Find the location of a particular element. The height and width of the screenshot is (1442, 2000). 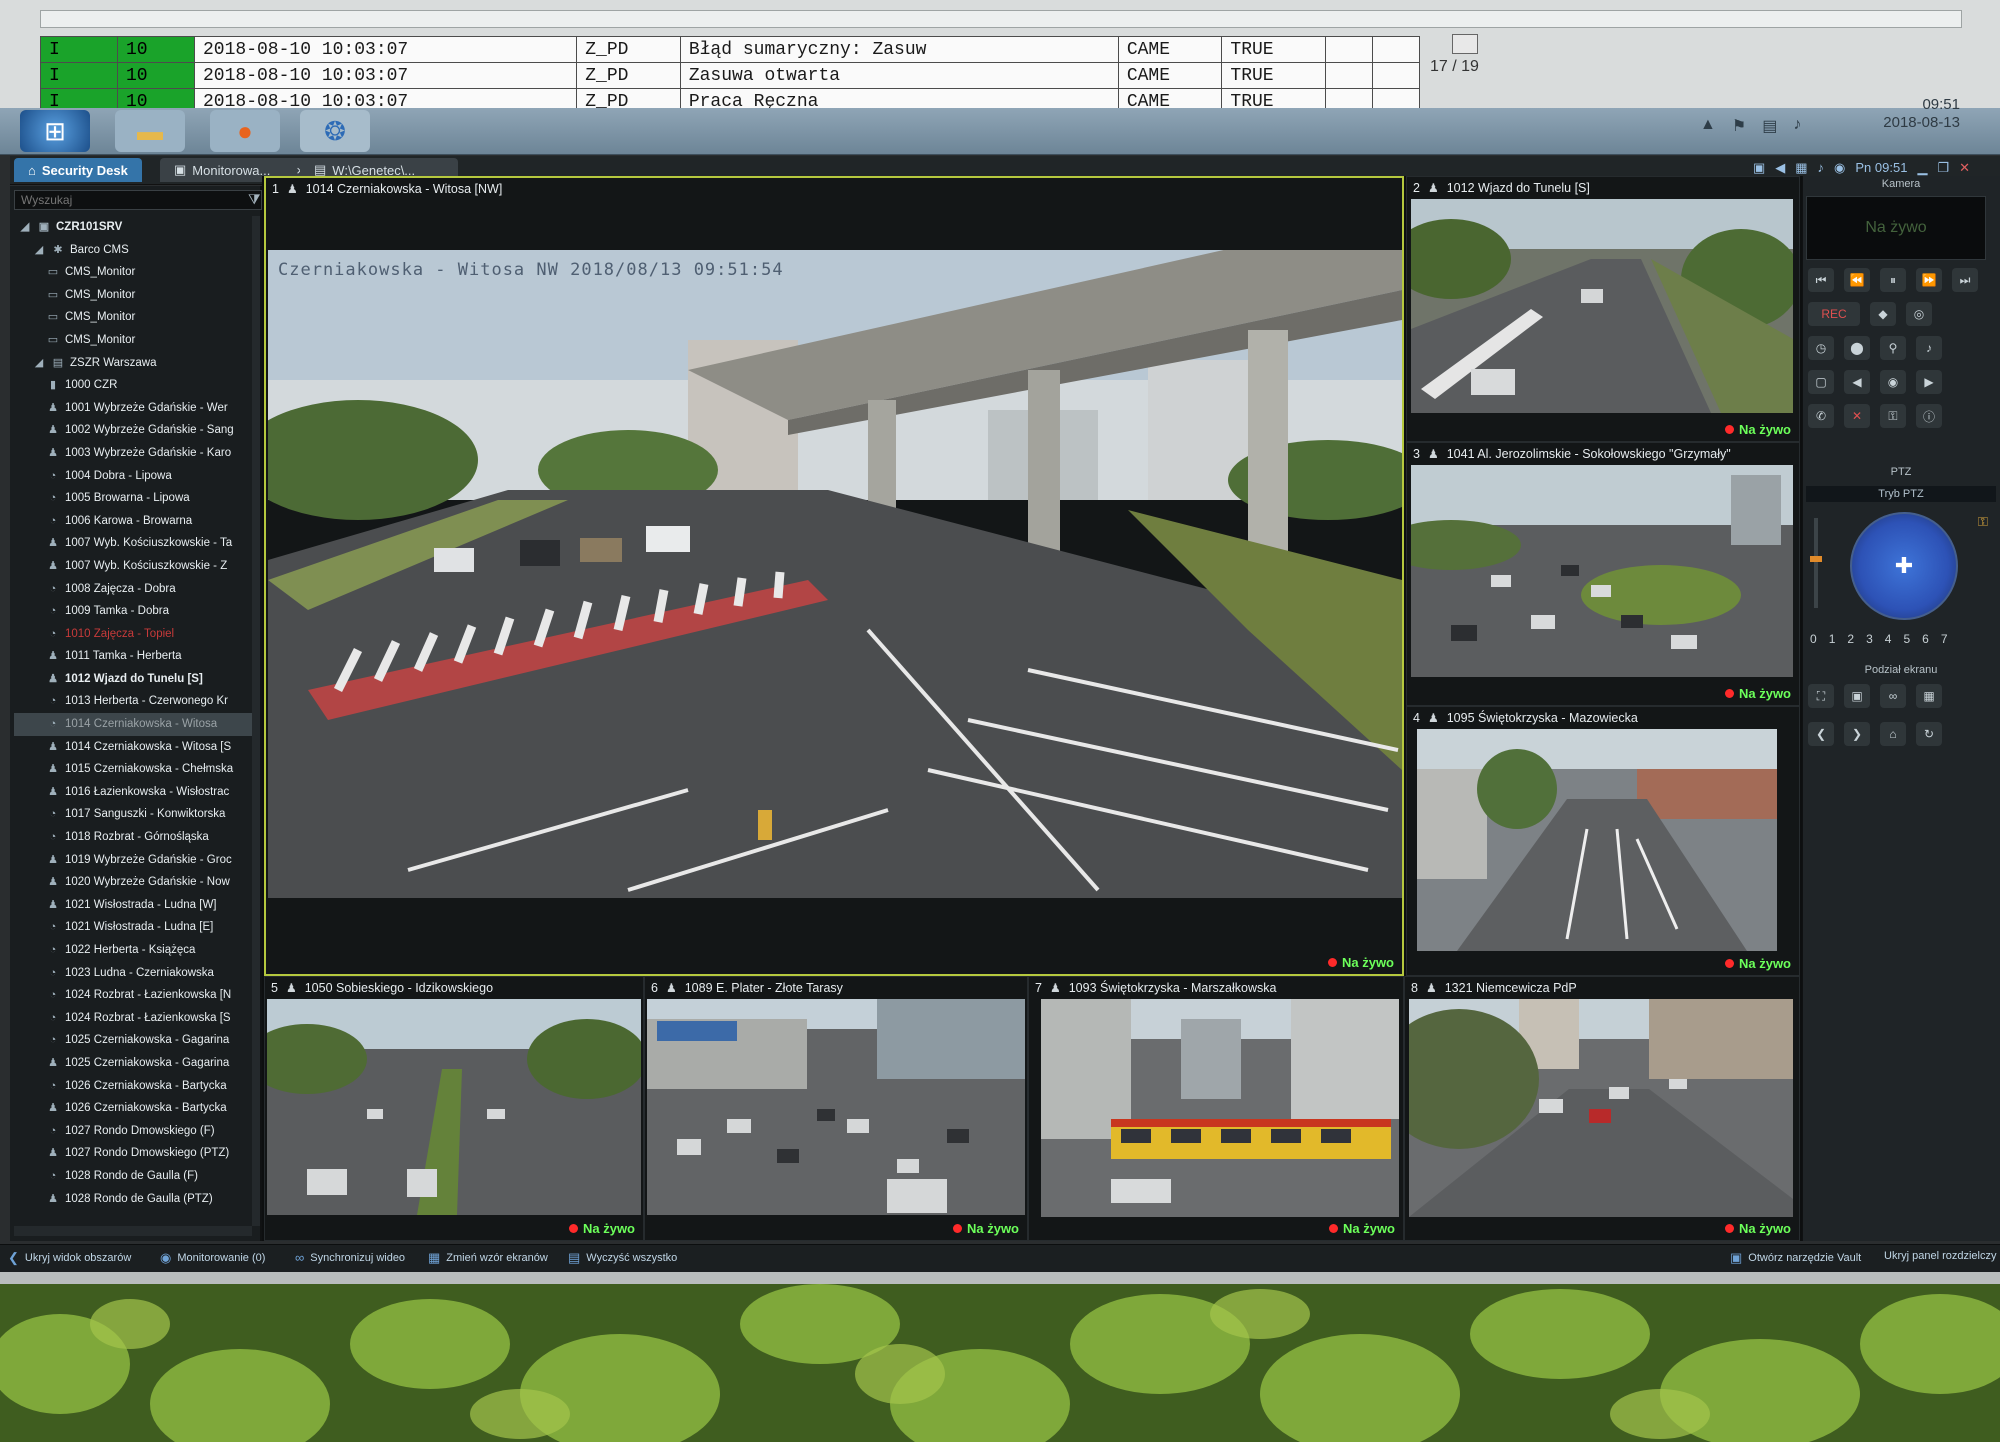

tree-item: ◔ 1013 Herberta - Czerwonego Kr is located at coordinates (134, 701).